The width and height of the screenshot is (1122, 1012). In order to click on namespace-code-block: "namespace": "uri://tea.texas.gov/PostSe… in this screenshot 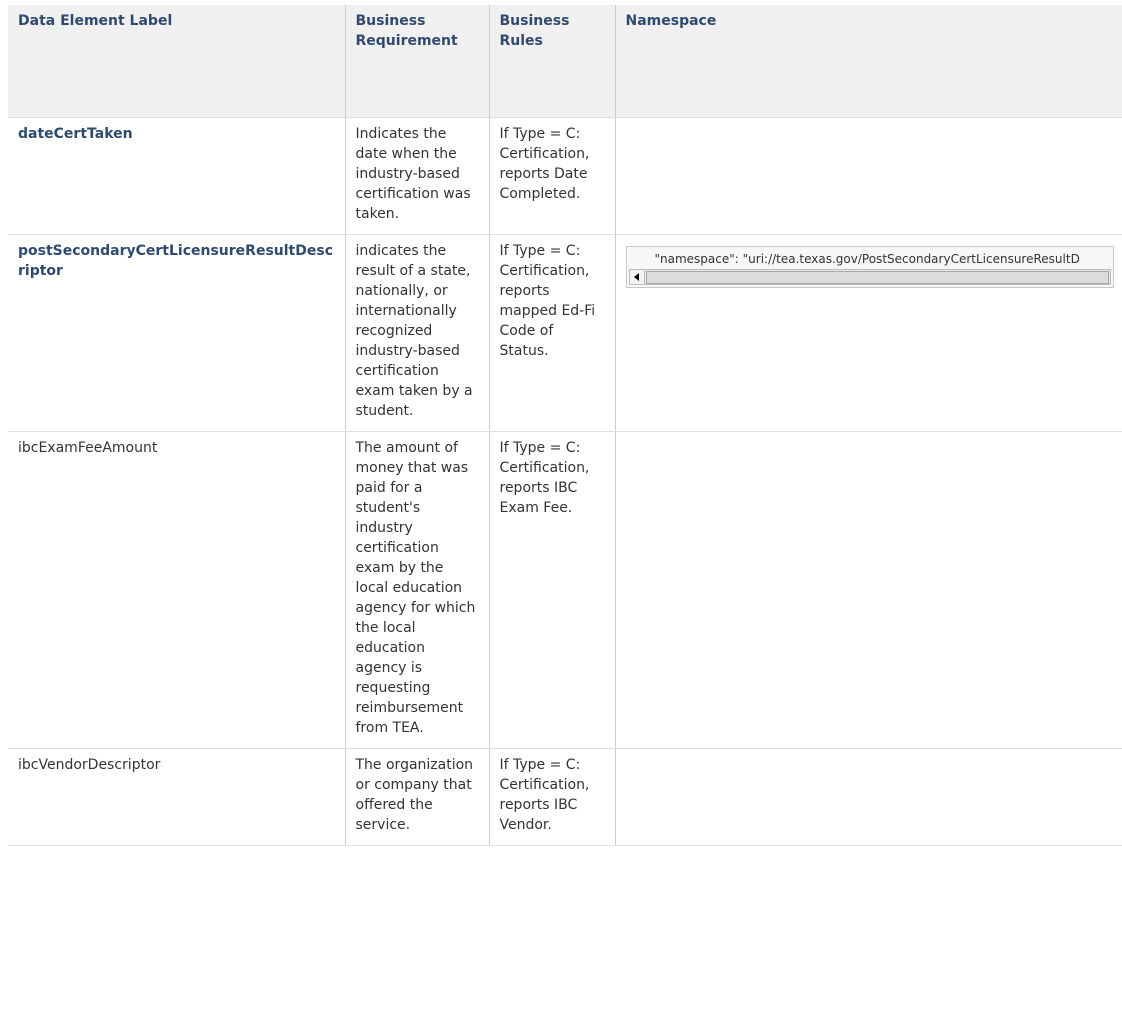, I will do `click(869, 267)`.